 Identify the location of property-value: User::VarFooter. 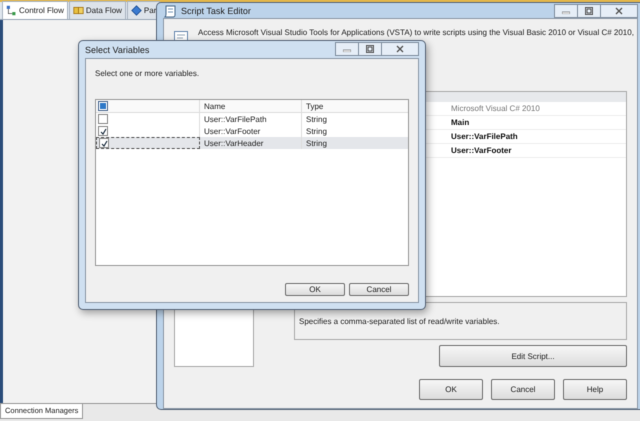
(478, 150).